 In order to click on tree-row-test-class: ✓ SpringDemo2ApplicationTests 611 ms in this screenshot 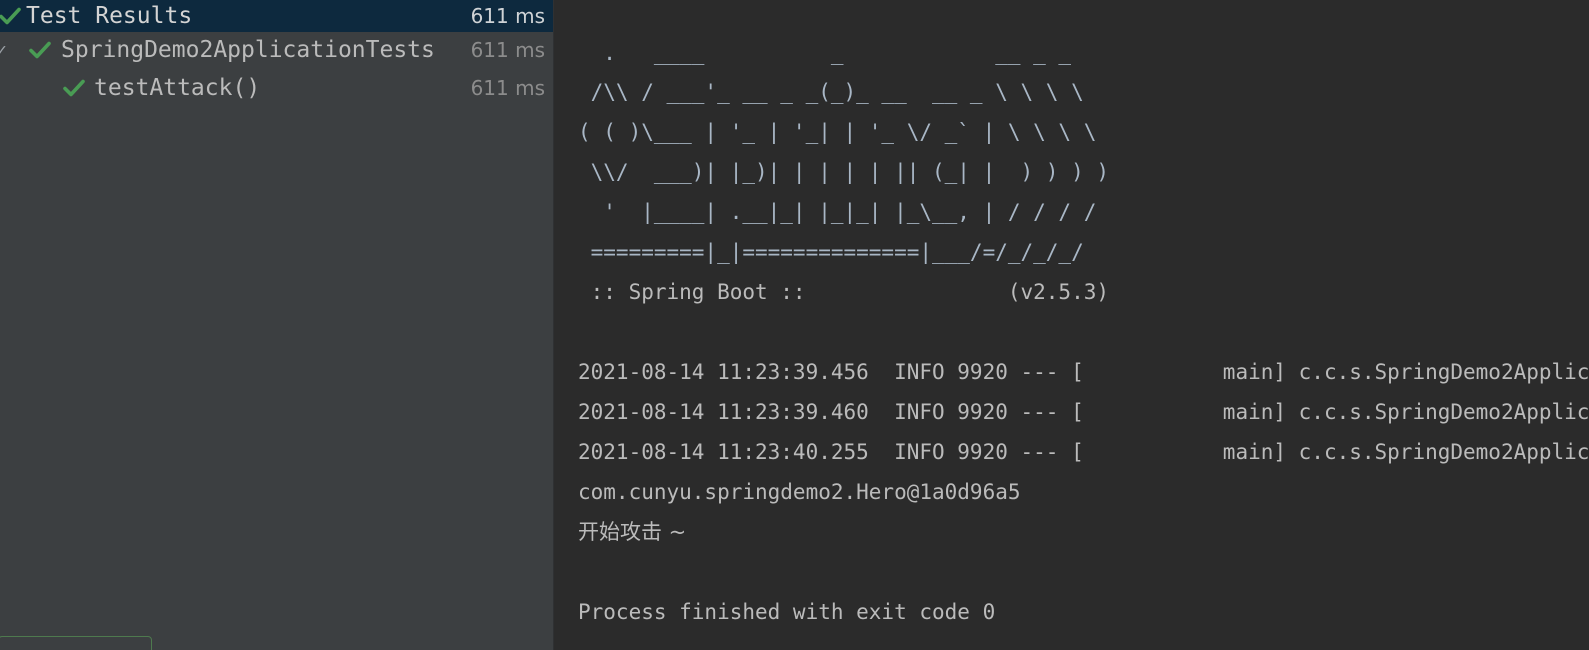, I will do `click(276, 50)`.